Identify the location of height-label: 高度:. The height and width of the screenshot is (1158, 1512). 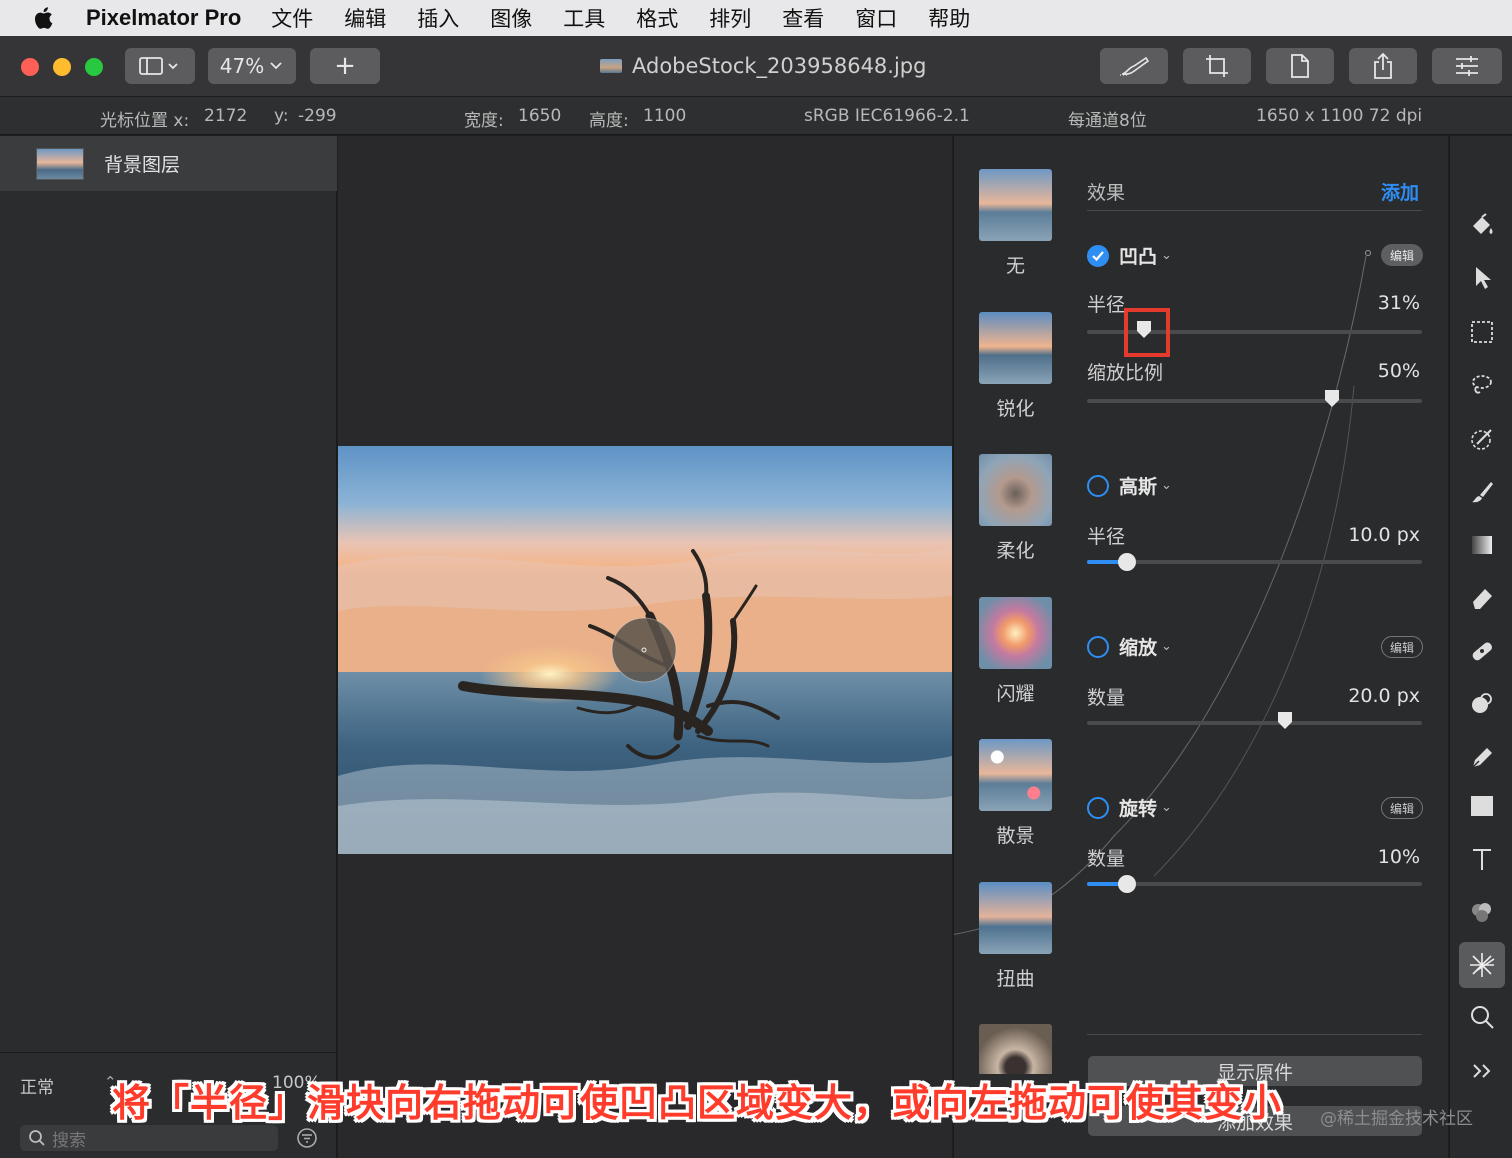
(609, 121).